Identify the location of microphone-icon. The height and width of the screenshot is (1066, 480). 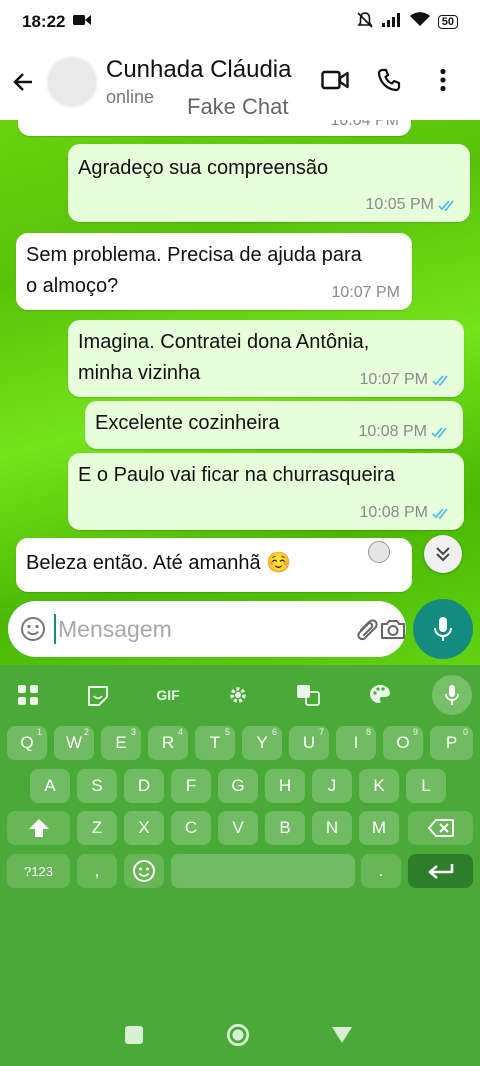
(443, 629).